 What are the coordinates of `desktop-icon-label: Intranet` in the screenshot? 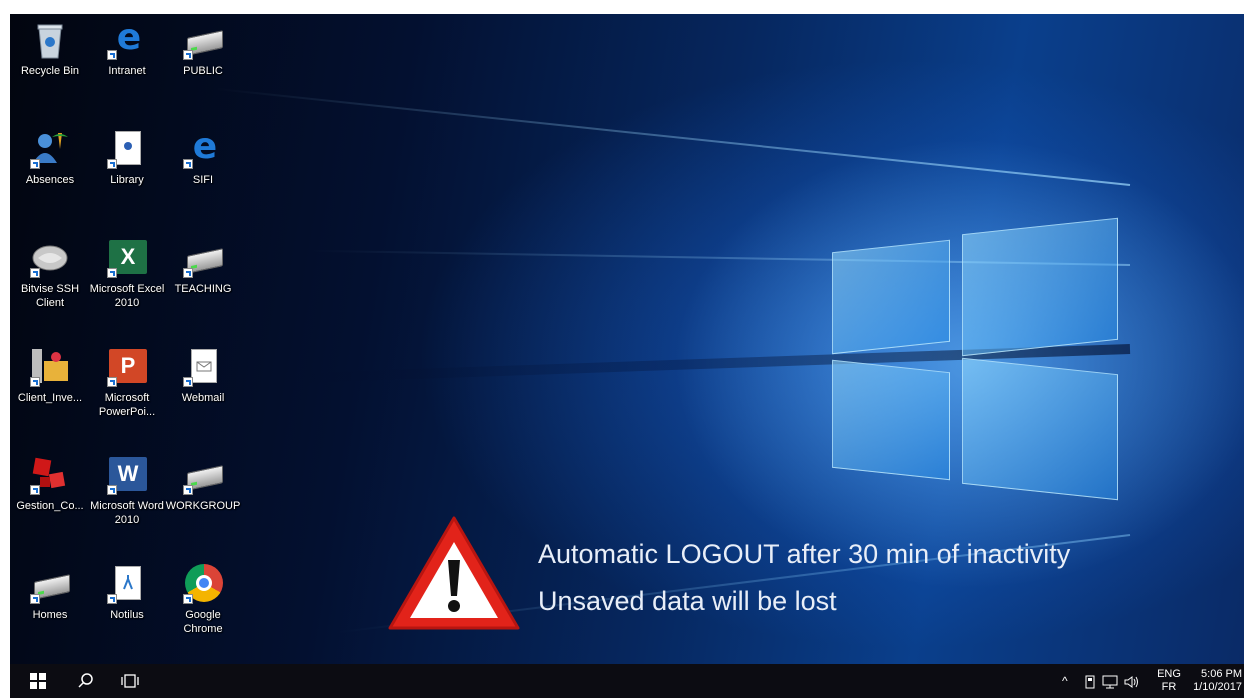 It's located at (127, 71).